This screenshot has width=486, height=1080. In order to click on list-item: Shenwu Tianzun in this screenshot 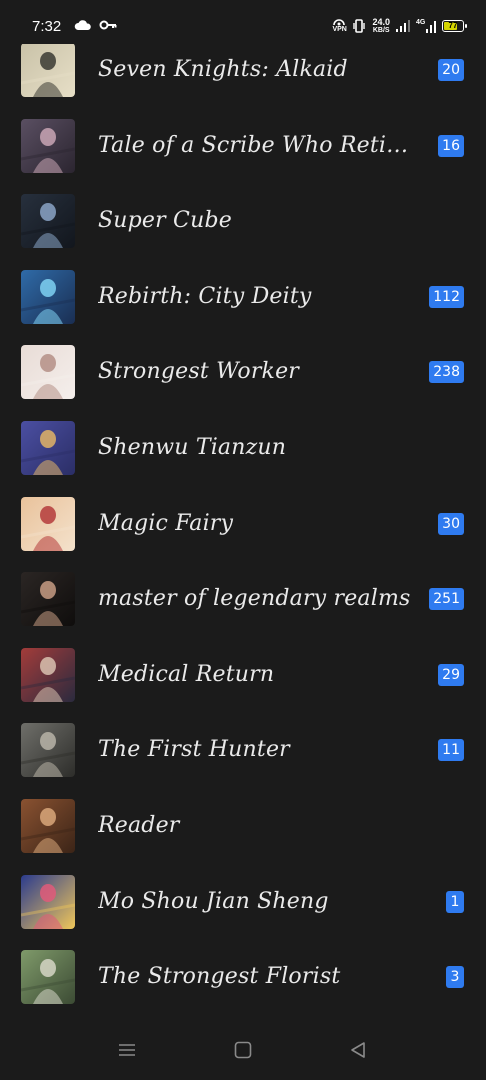, I will do `click(243, 459)`.